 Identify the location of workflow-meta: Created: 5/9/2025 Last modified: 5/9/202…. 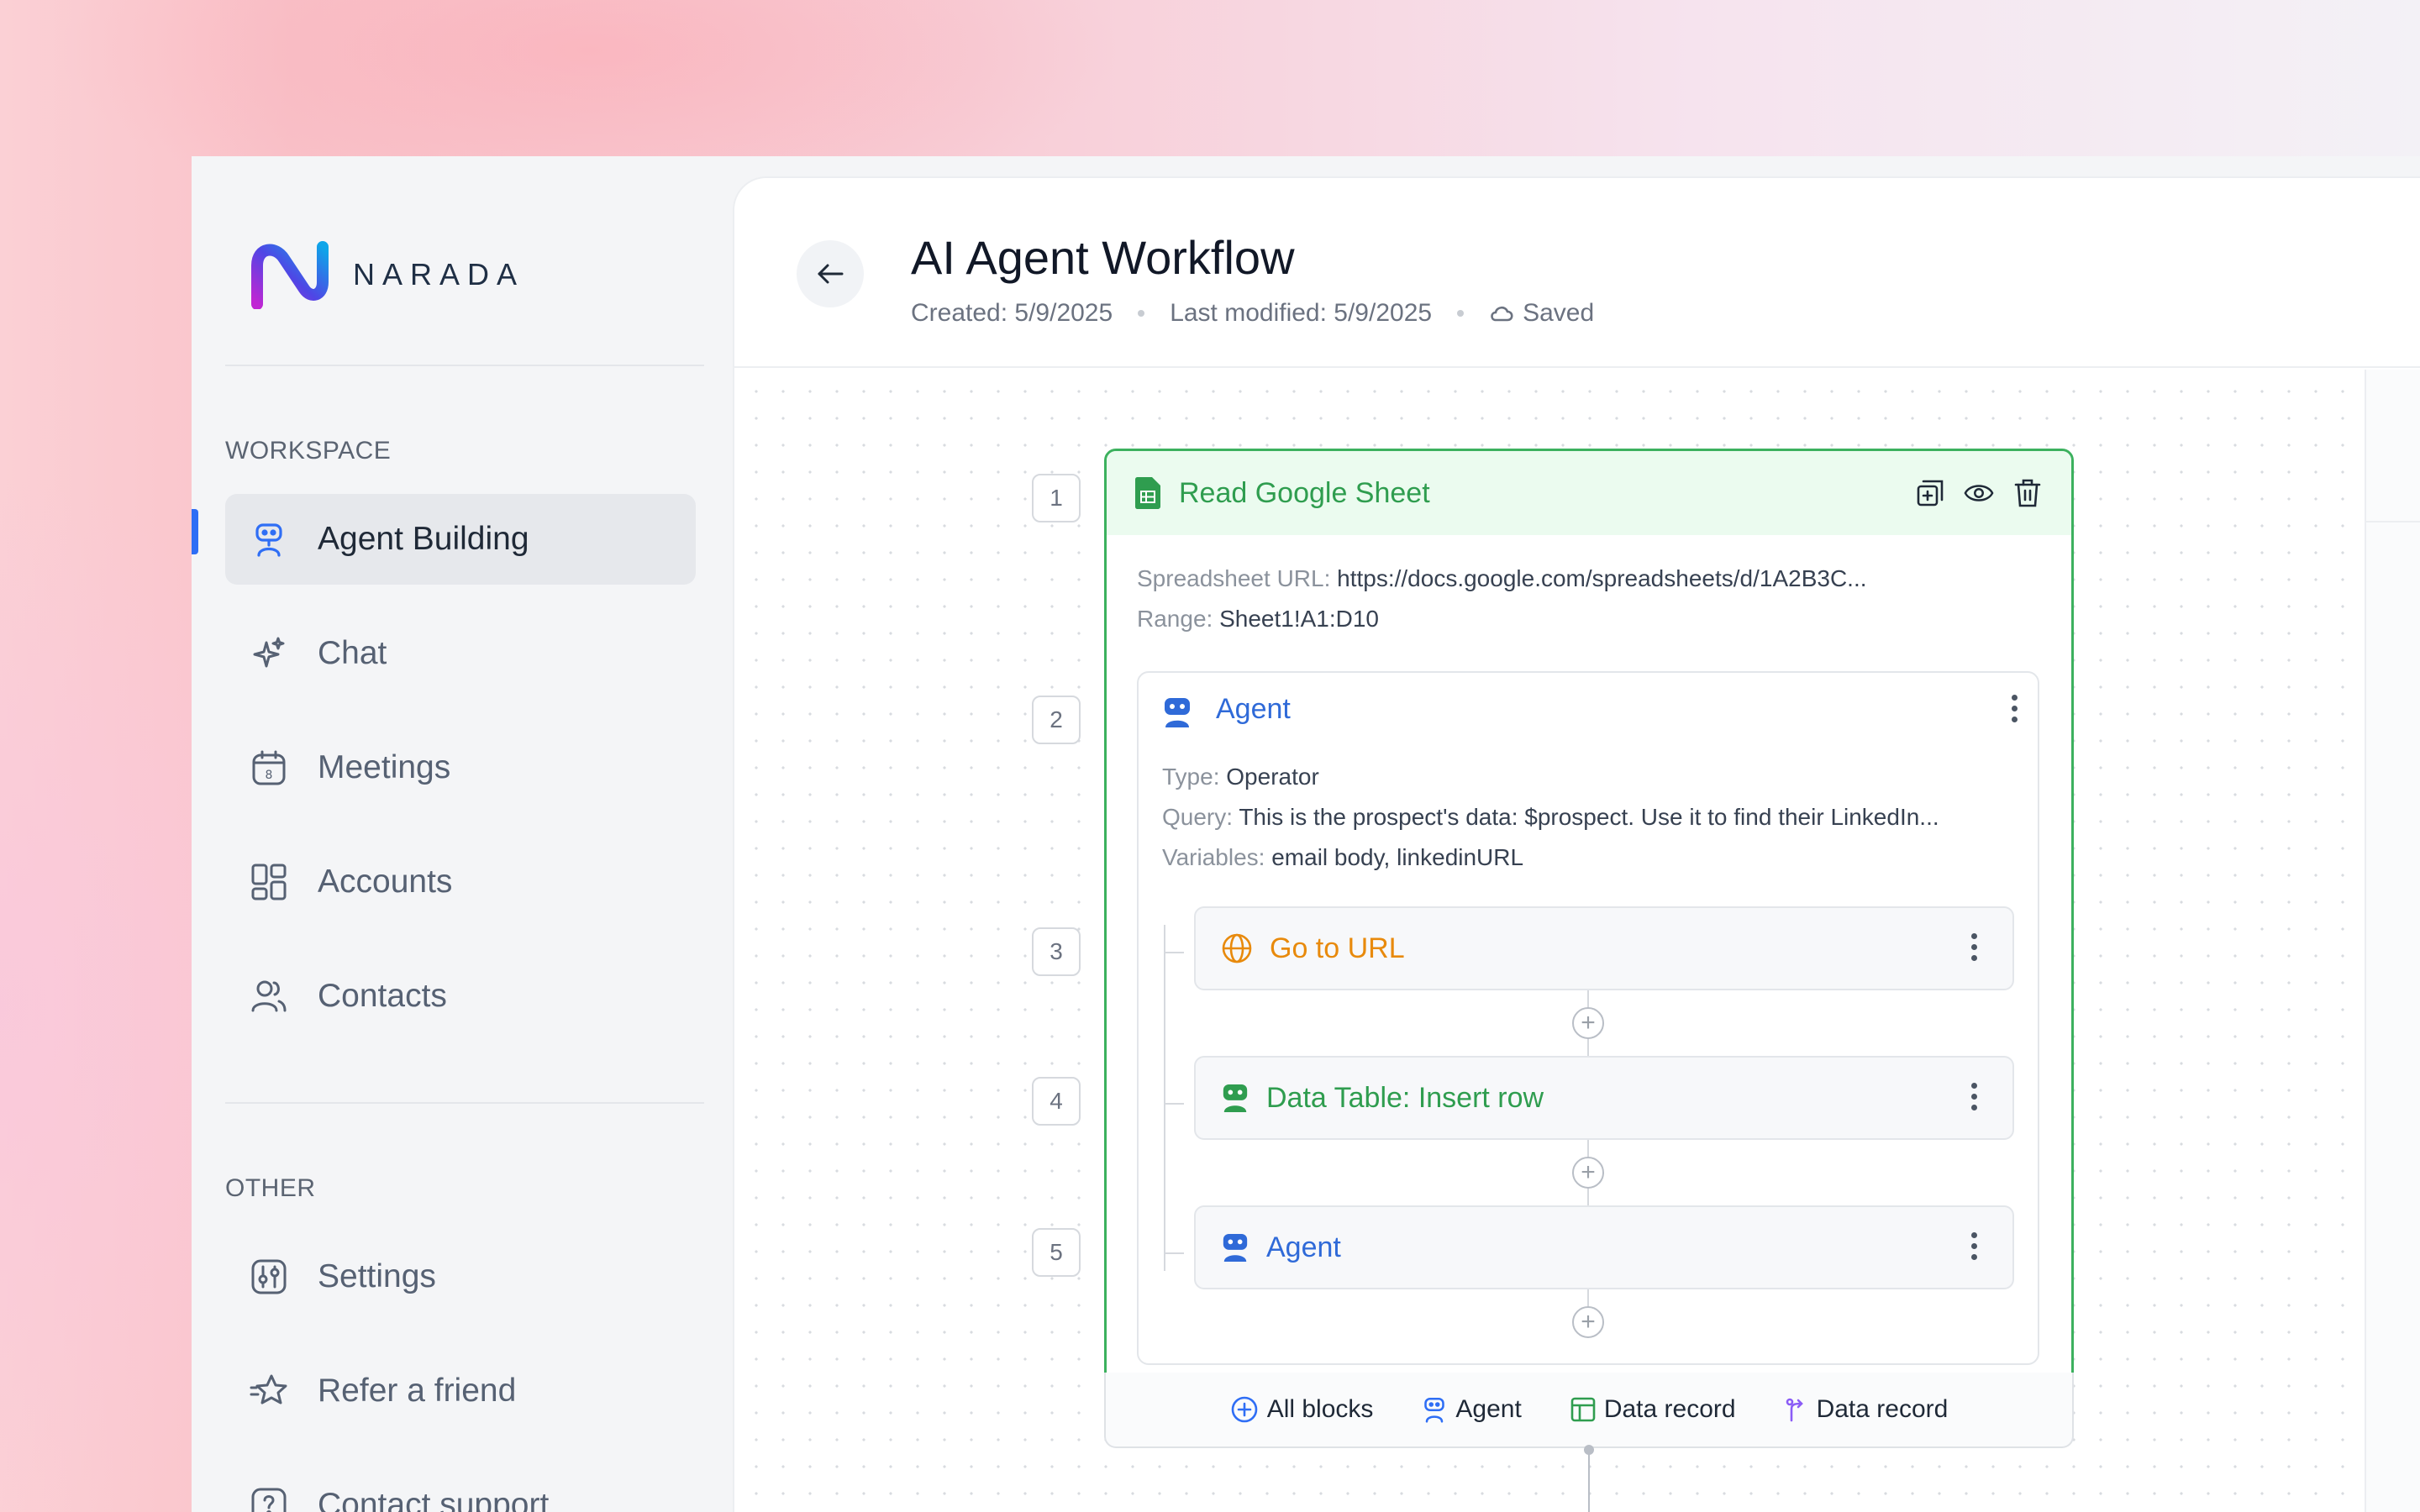
(1253, 313).